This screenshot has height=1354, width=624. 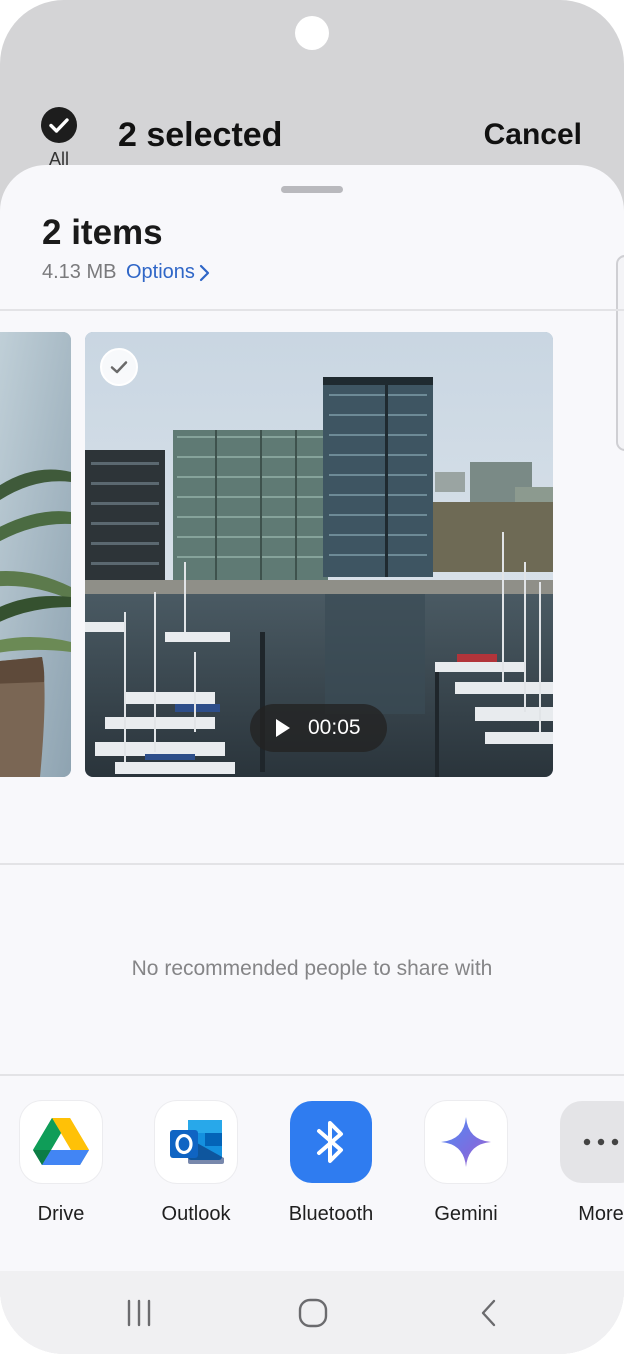 What do you see at coordinates (592, 1142) in the screenshot?
I see `more-icon` at bounding box center [592, 1142].